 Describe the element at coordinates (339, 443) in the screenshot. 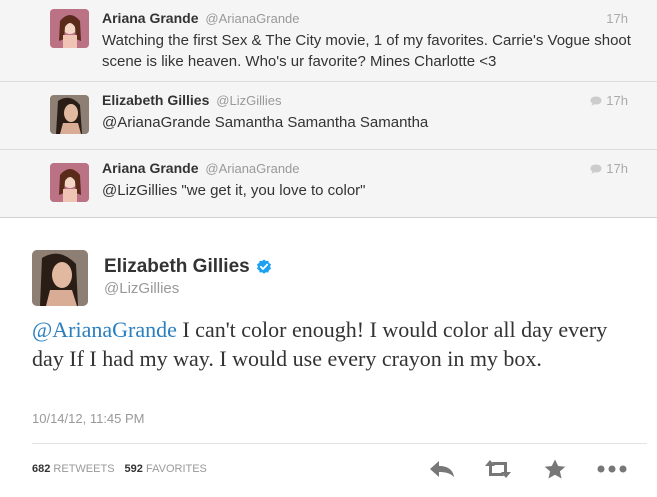

I see `divider` at that location.